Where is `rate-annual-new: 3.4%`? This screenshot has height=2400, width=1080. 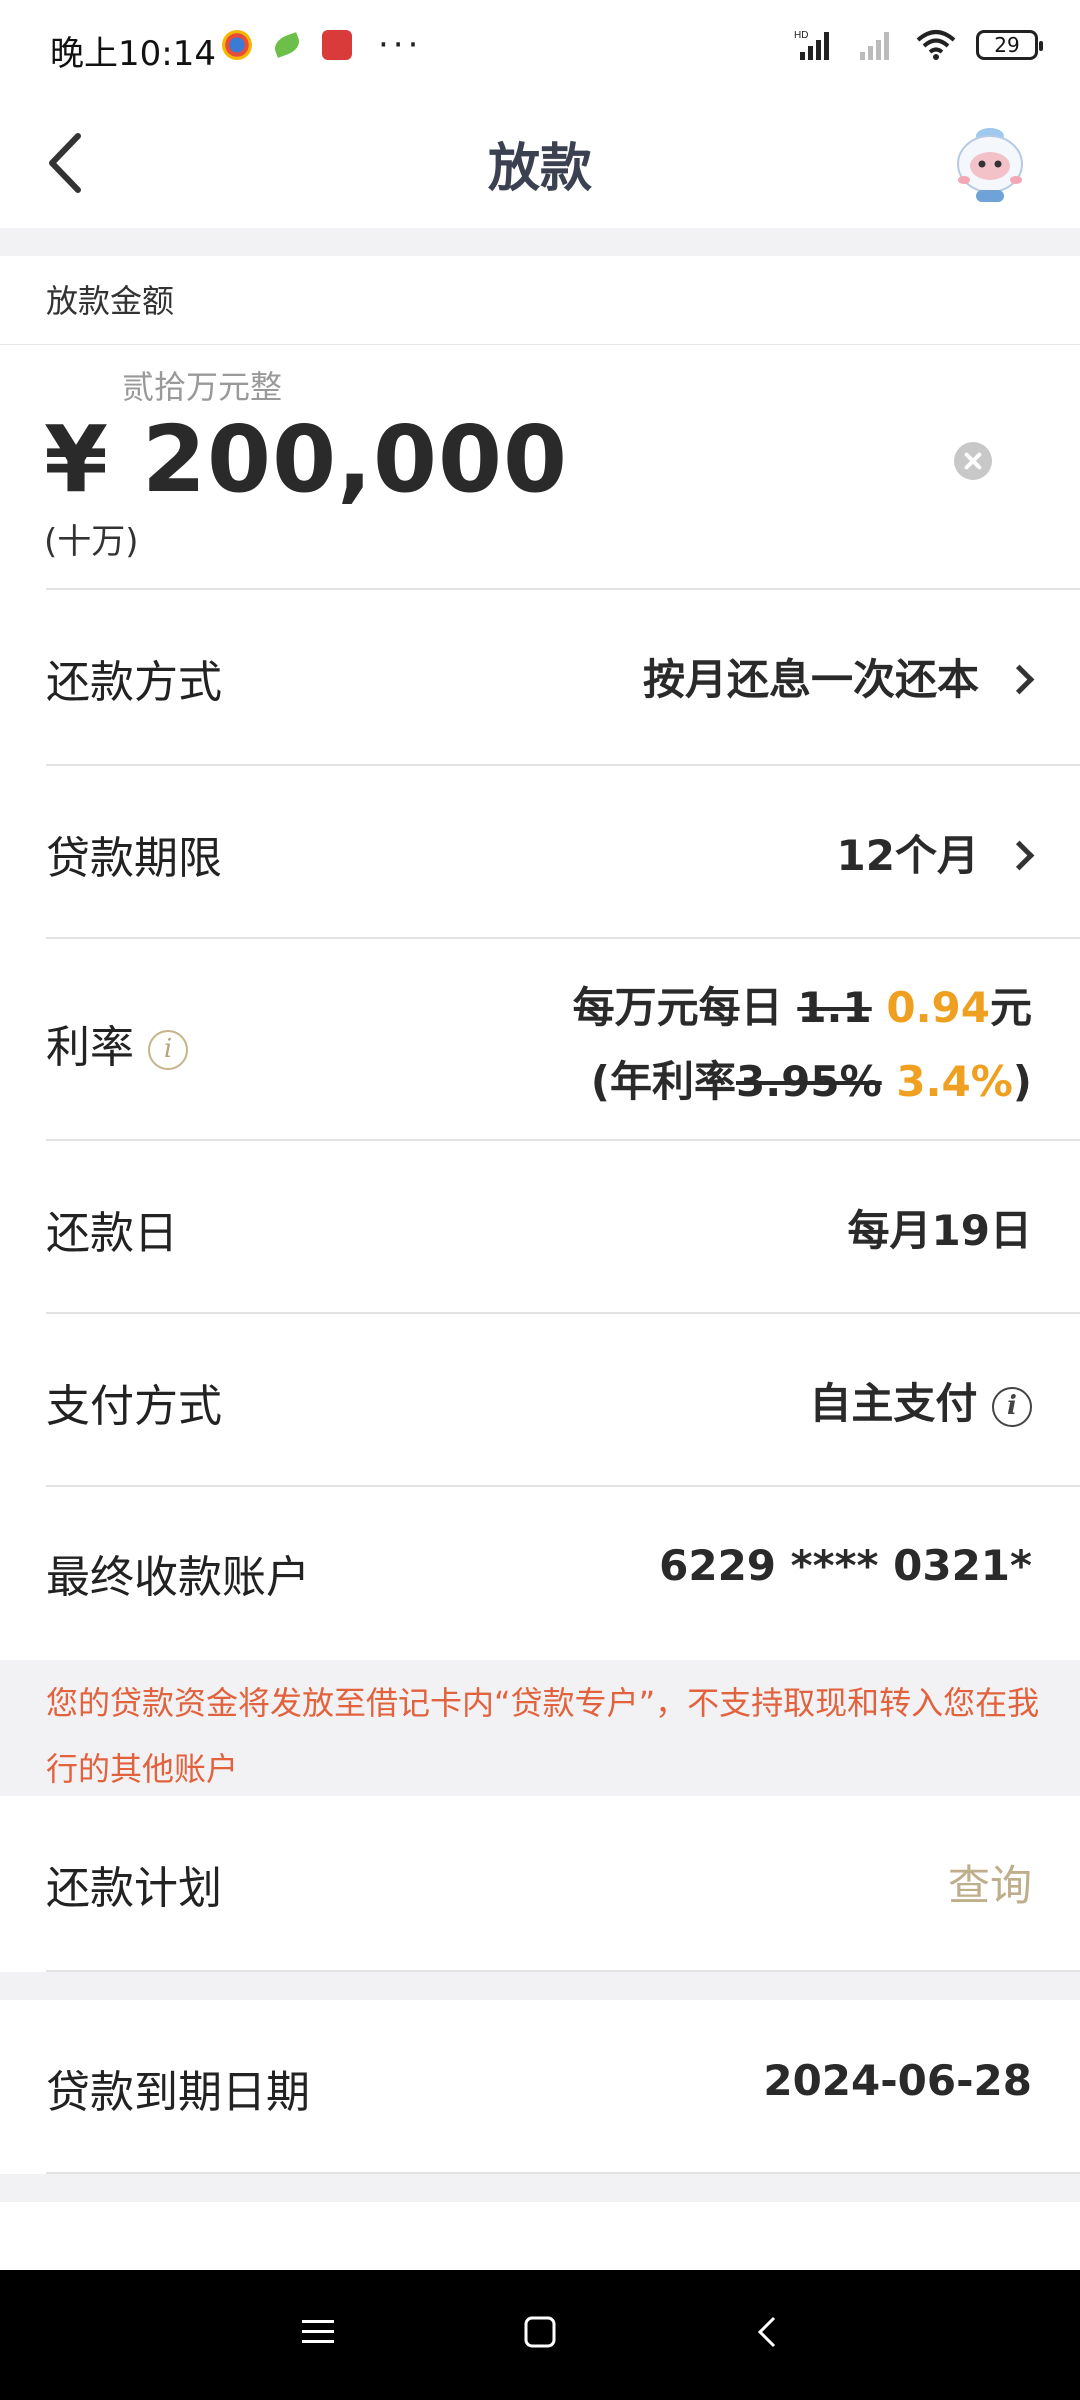 rate-annual-new: 3.4% is located at coordinates (954, 1081).